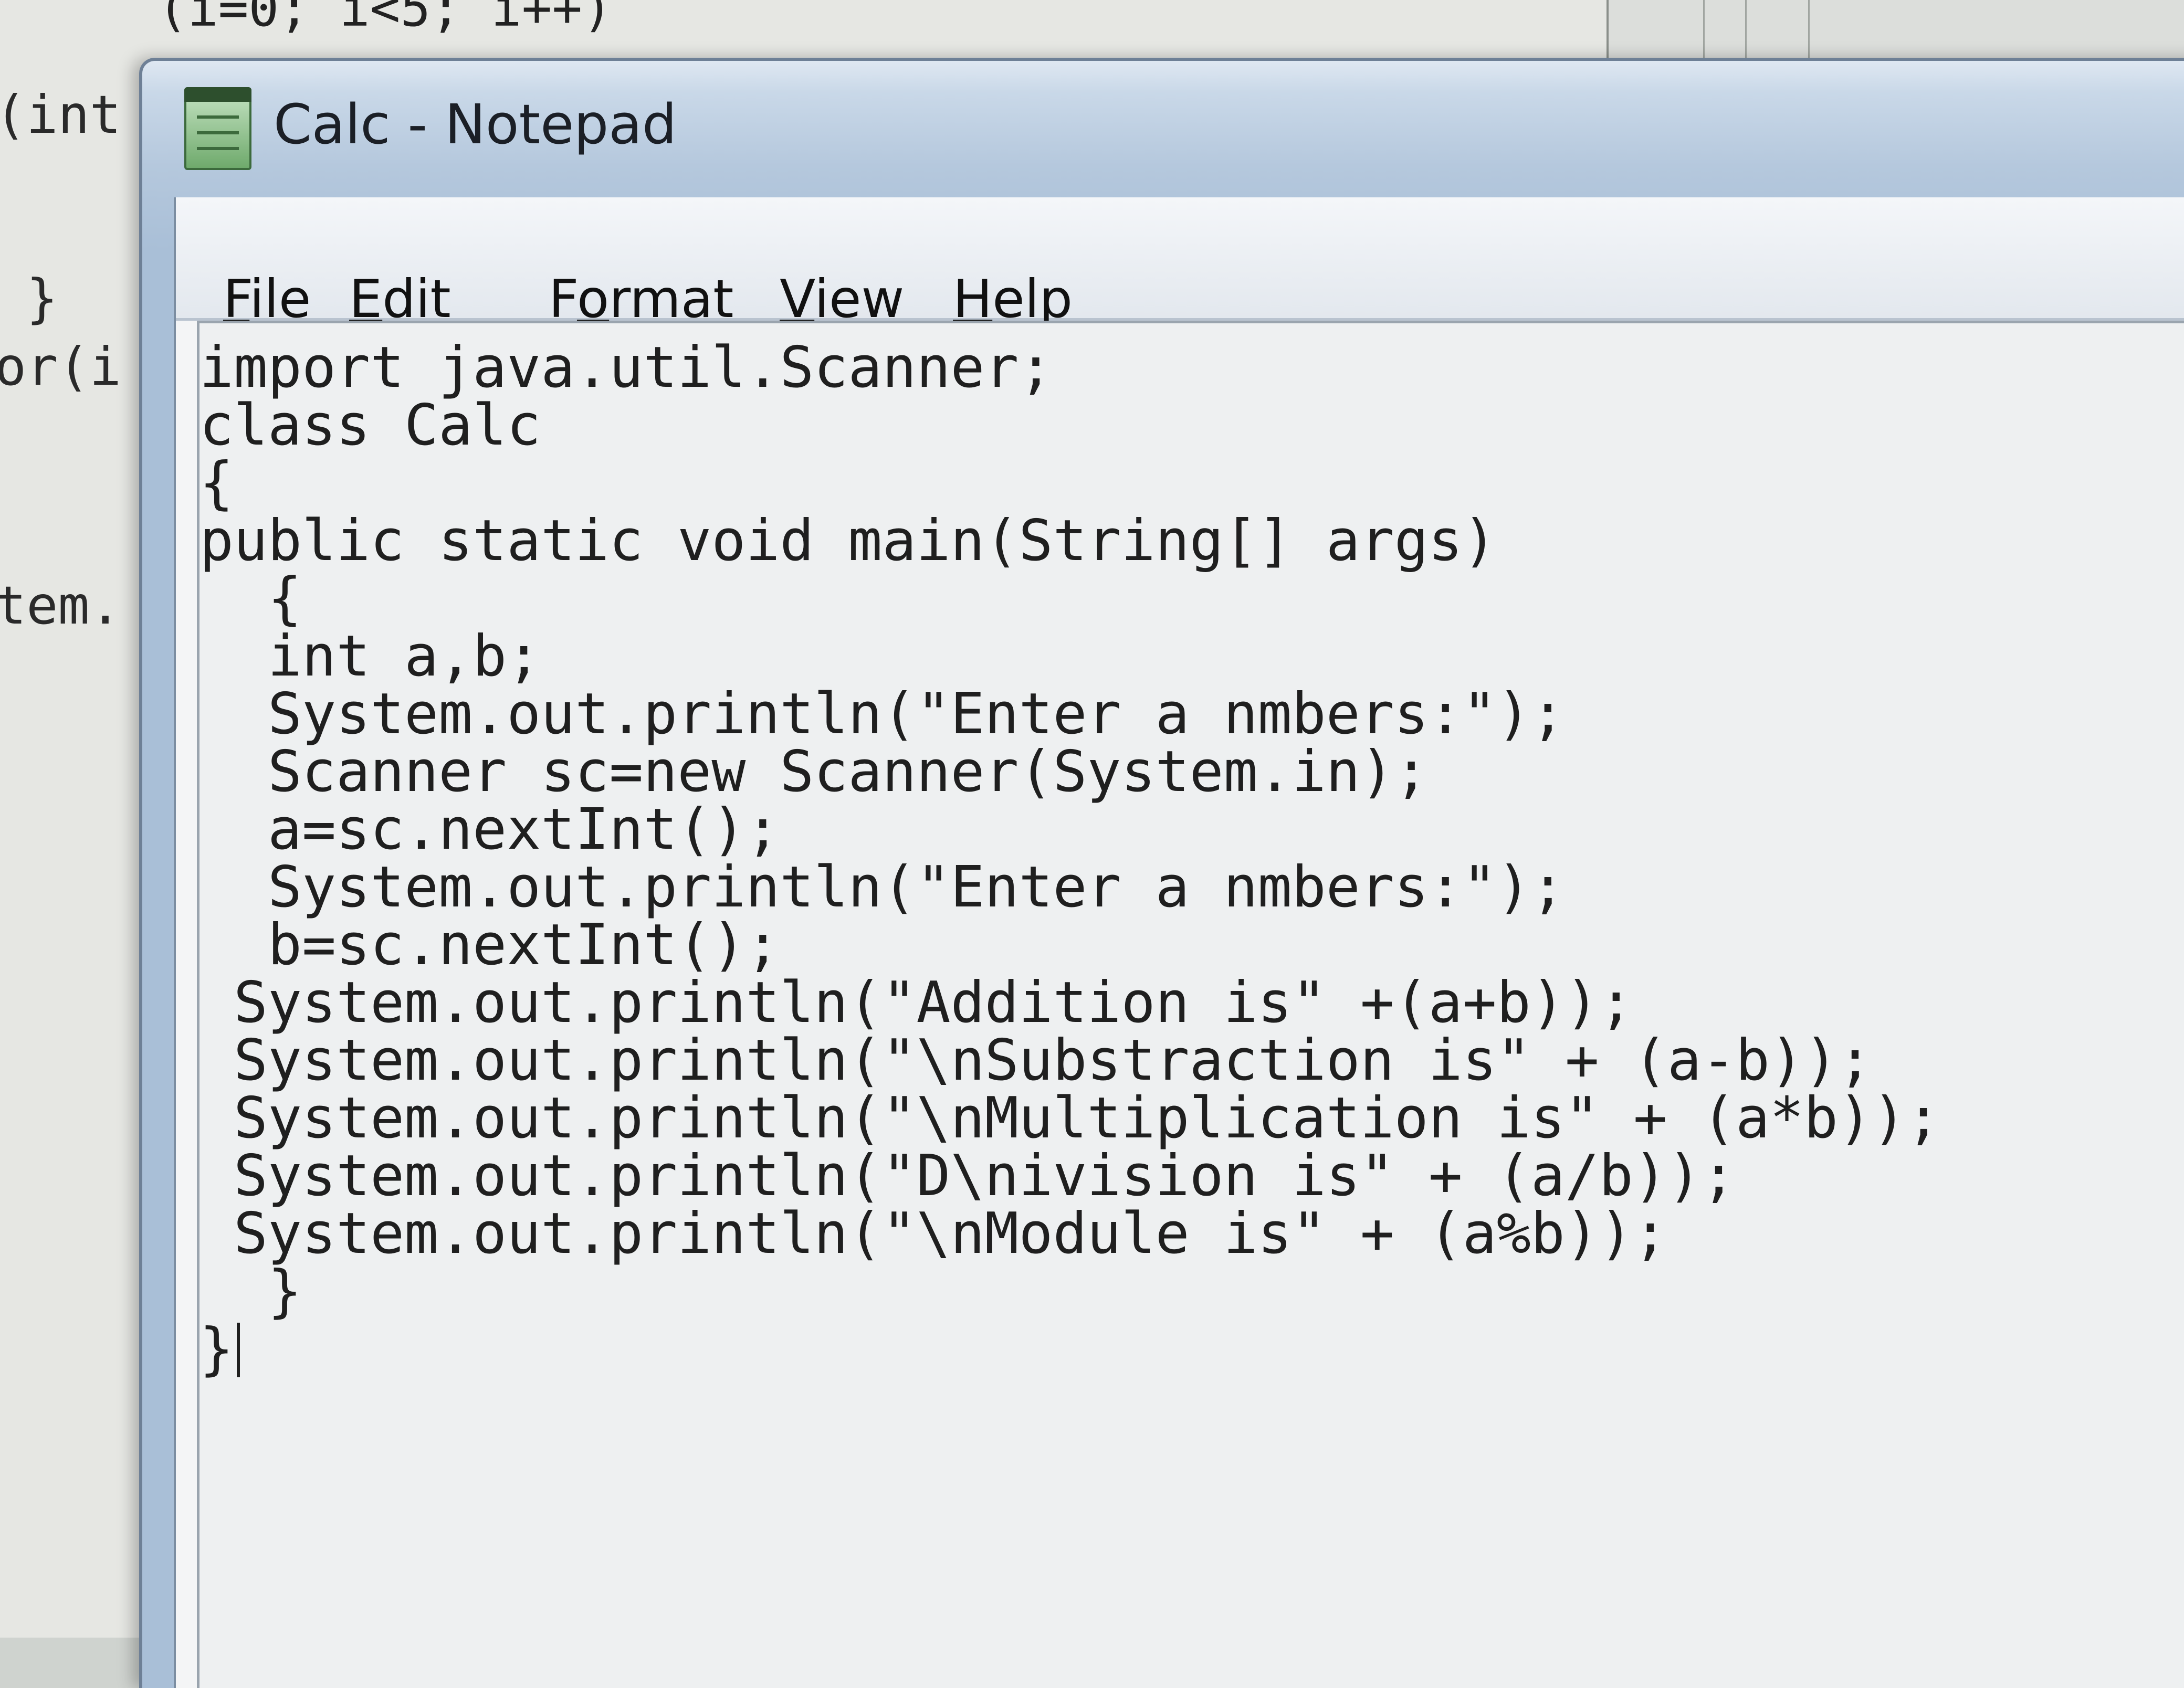  I want to click on window-title: Calc - Notepad, so click(475, 124).